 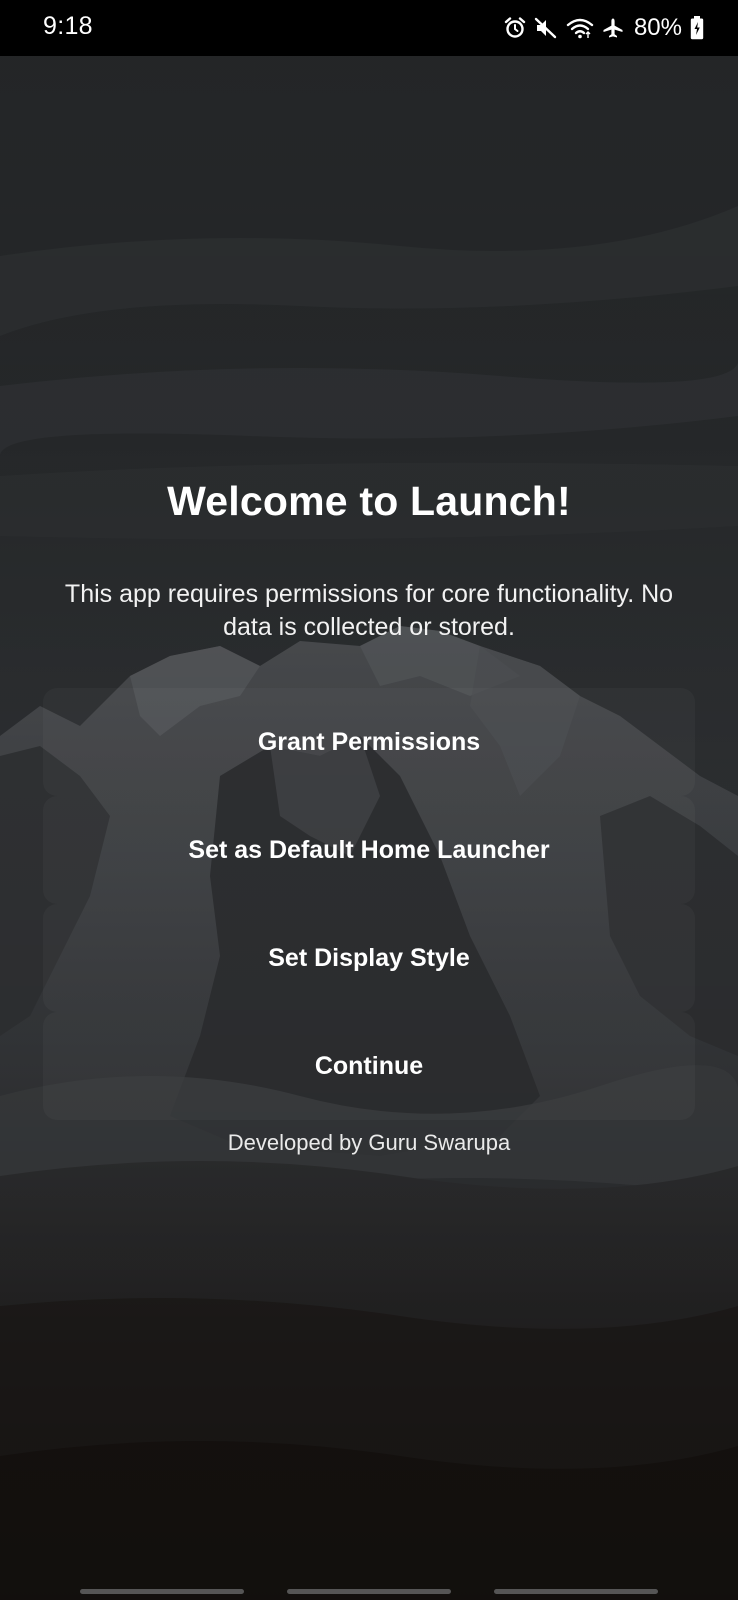 What do you see at coordinates (369, 850) in the screenshot?
I see `set-default-launcher-button: Set as Default Home Launcher` at bounding box center [369, 850].